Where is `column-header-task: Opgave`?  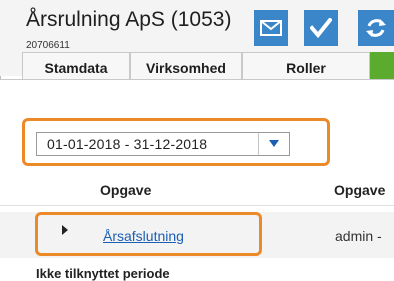 column-header-task: Opgave is located at coordinates (125, 190).